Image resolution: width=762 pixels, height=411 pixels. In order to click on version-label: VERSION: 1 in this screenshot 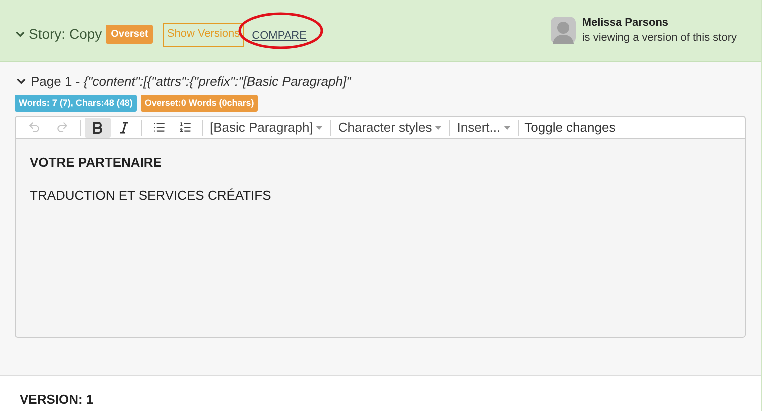, I will do `click(57, 399)`.